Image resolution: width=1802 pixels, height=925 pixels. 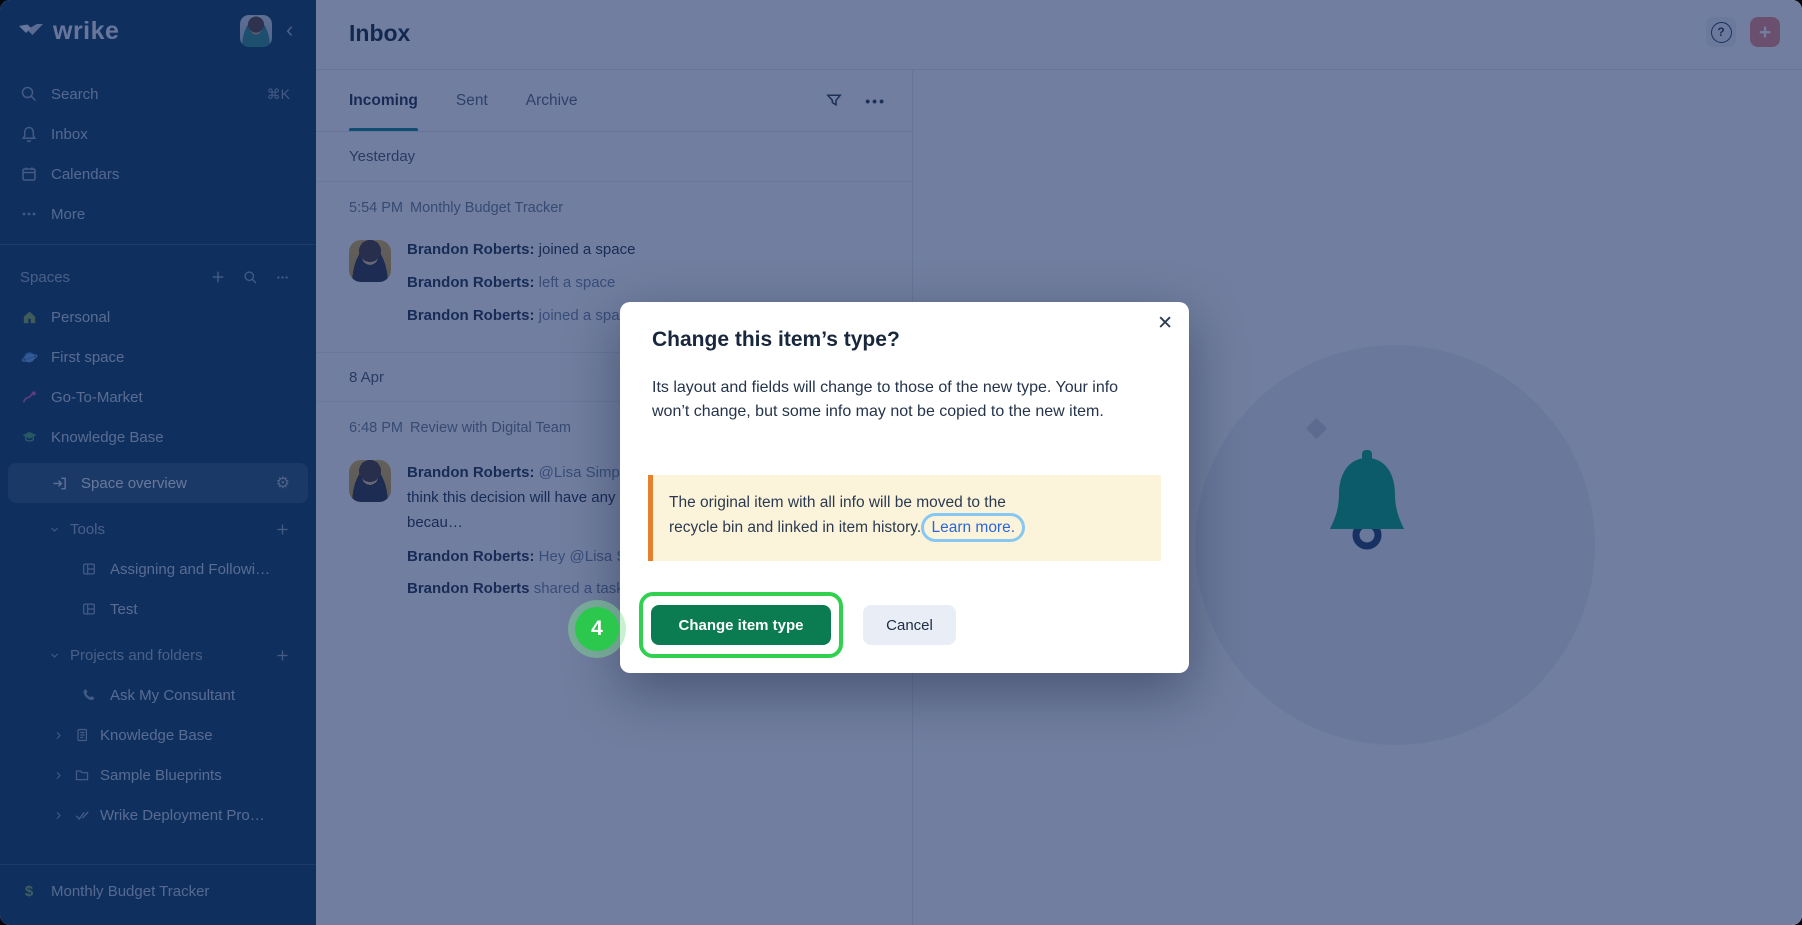 I want to click on dialog-title: Change this item’s type?, so click(x=776, y=339).